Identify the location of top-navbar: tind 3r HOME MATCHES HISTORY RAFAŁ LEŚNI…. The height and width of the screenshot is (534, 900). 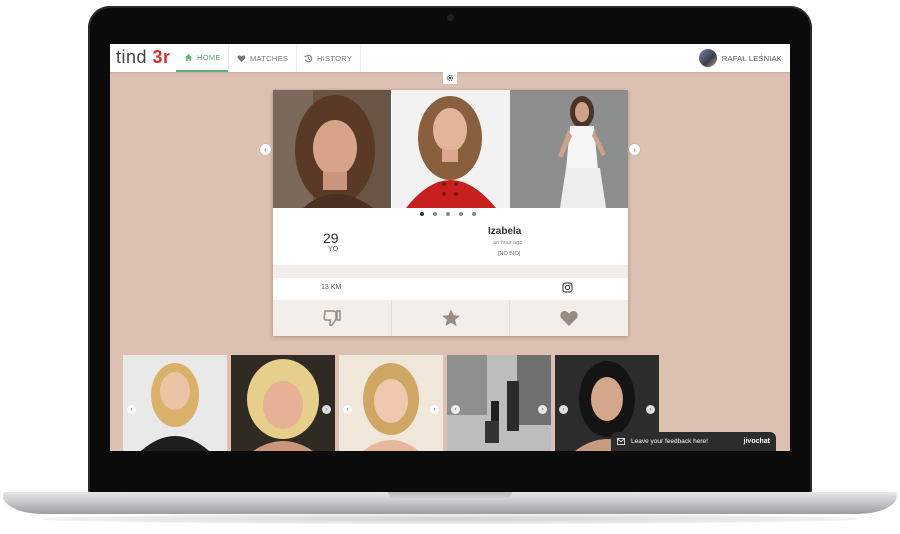
(450, 58).